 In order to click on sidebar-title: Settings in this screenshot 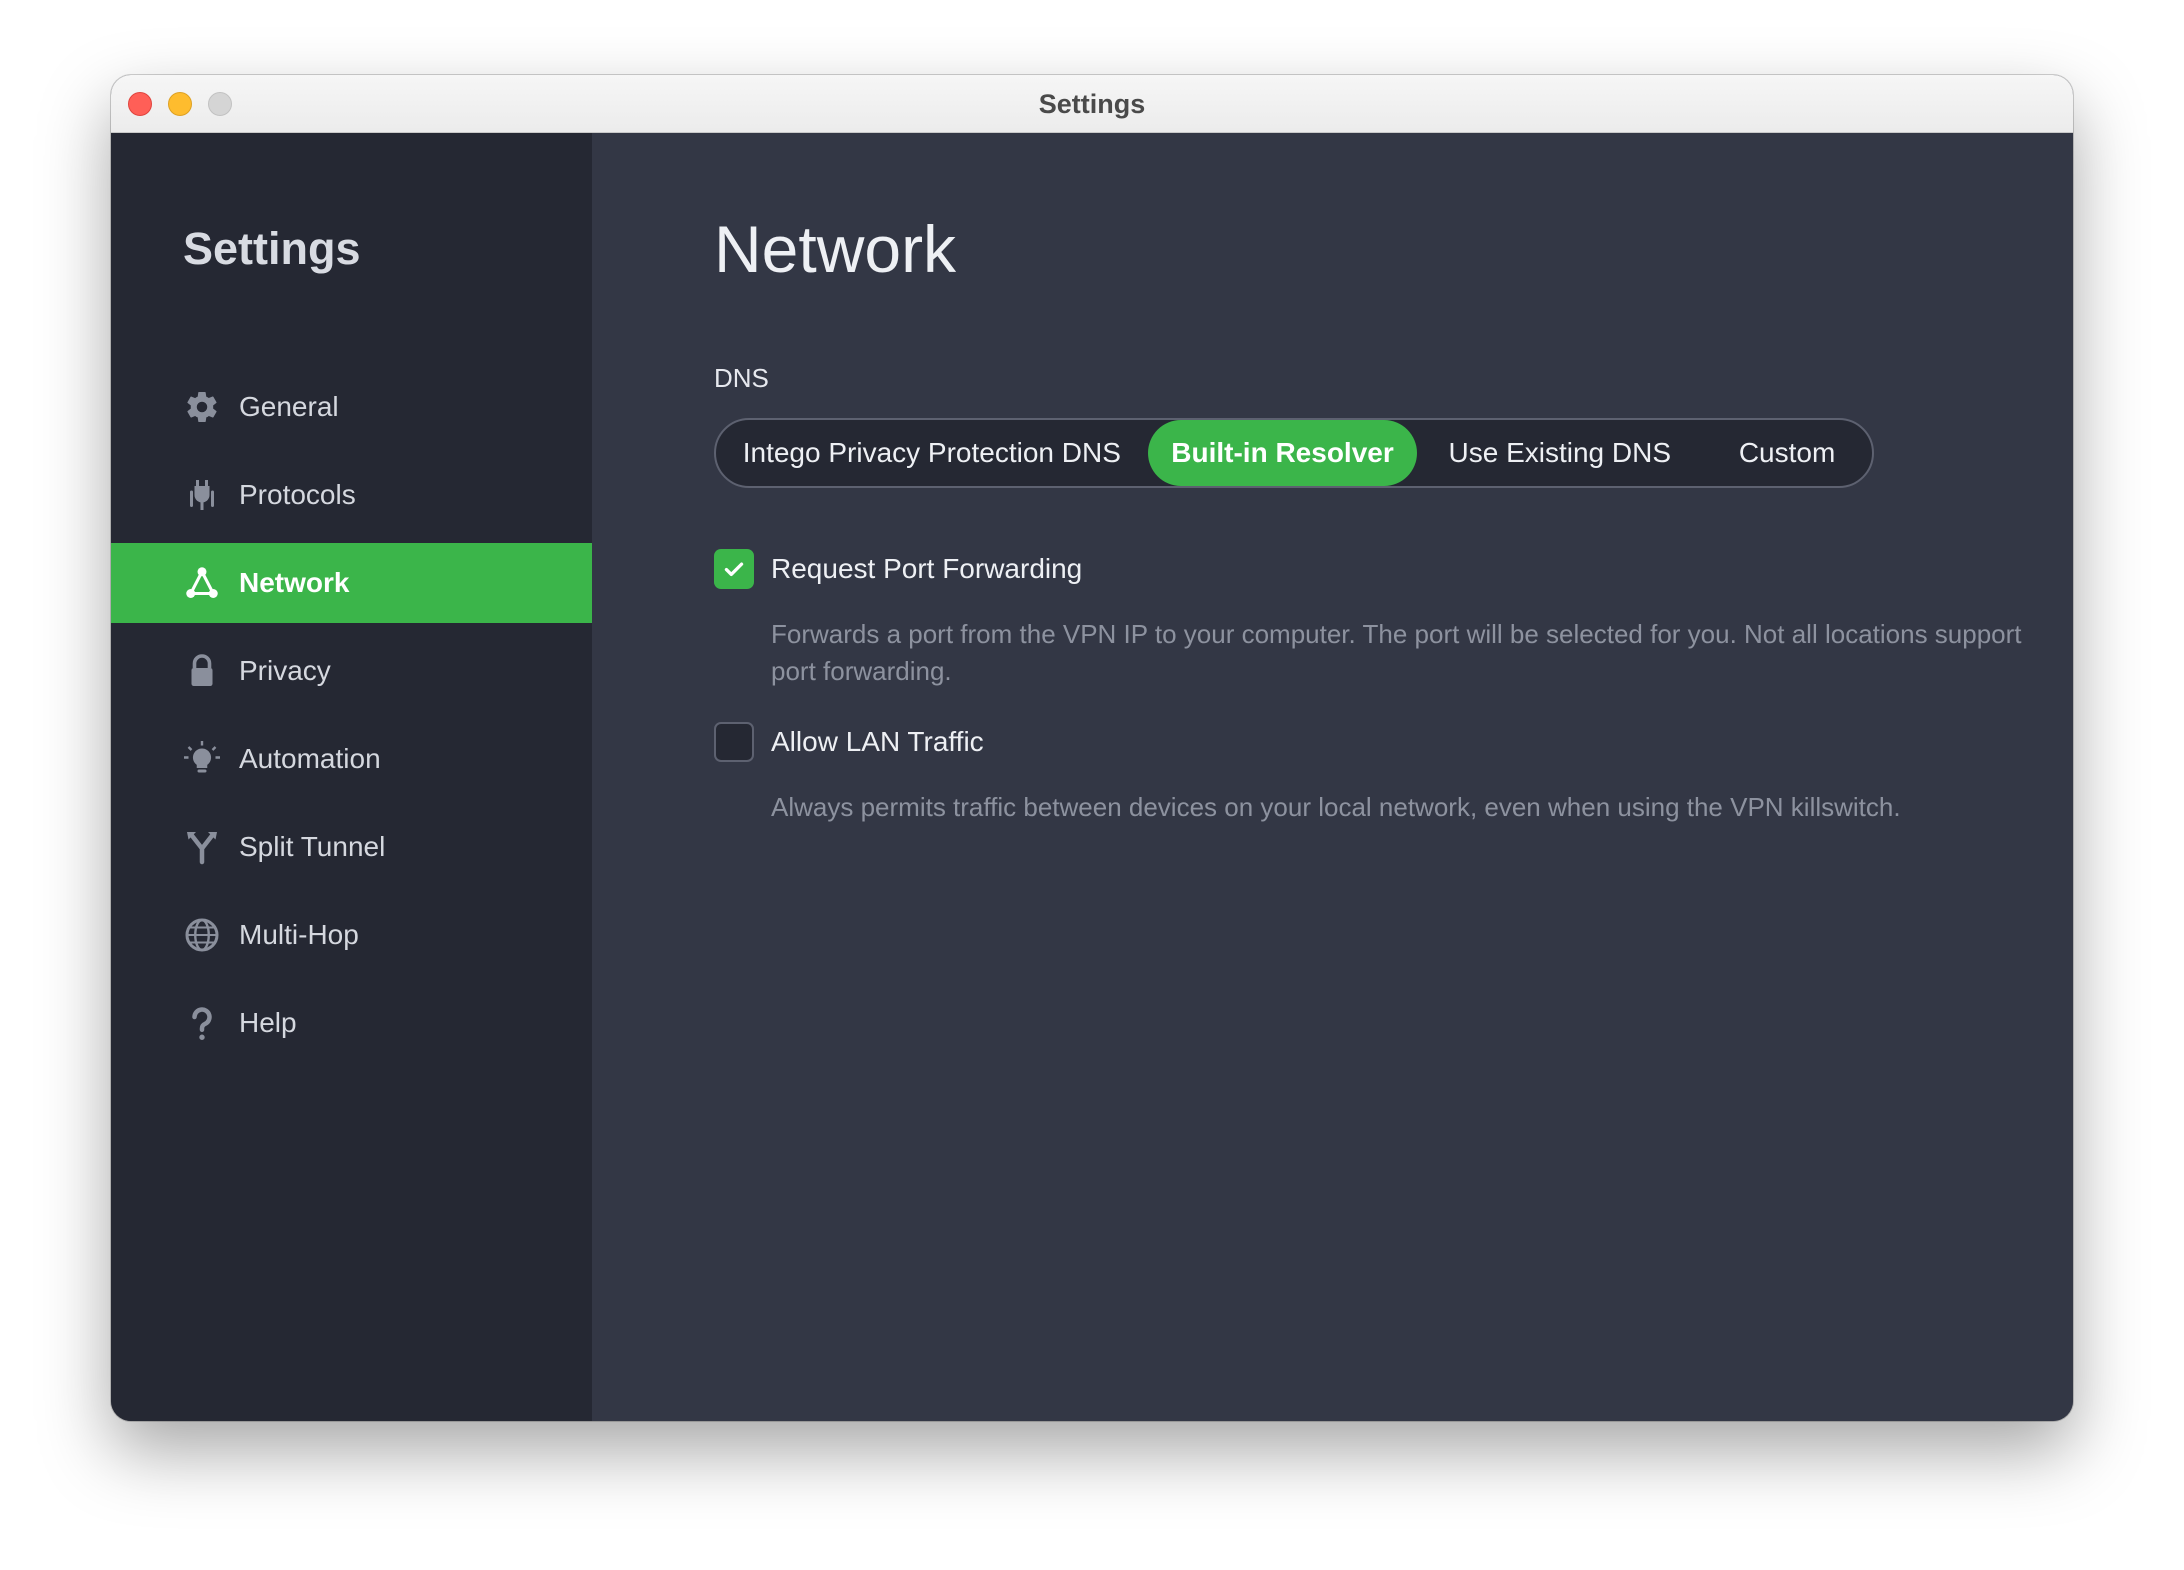, I will do `click(272, 248)`.